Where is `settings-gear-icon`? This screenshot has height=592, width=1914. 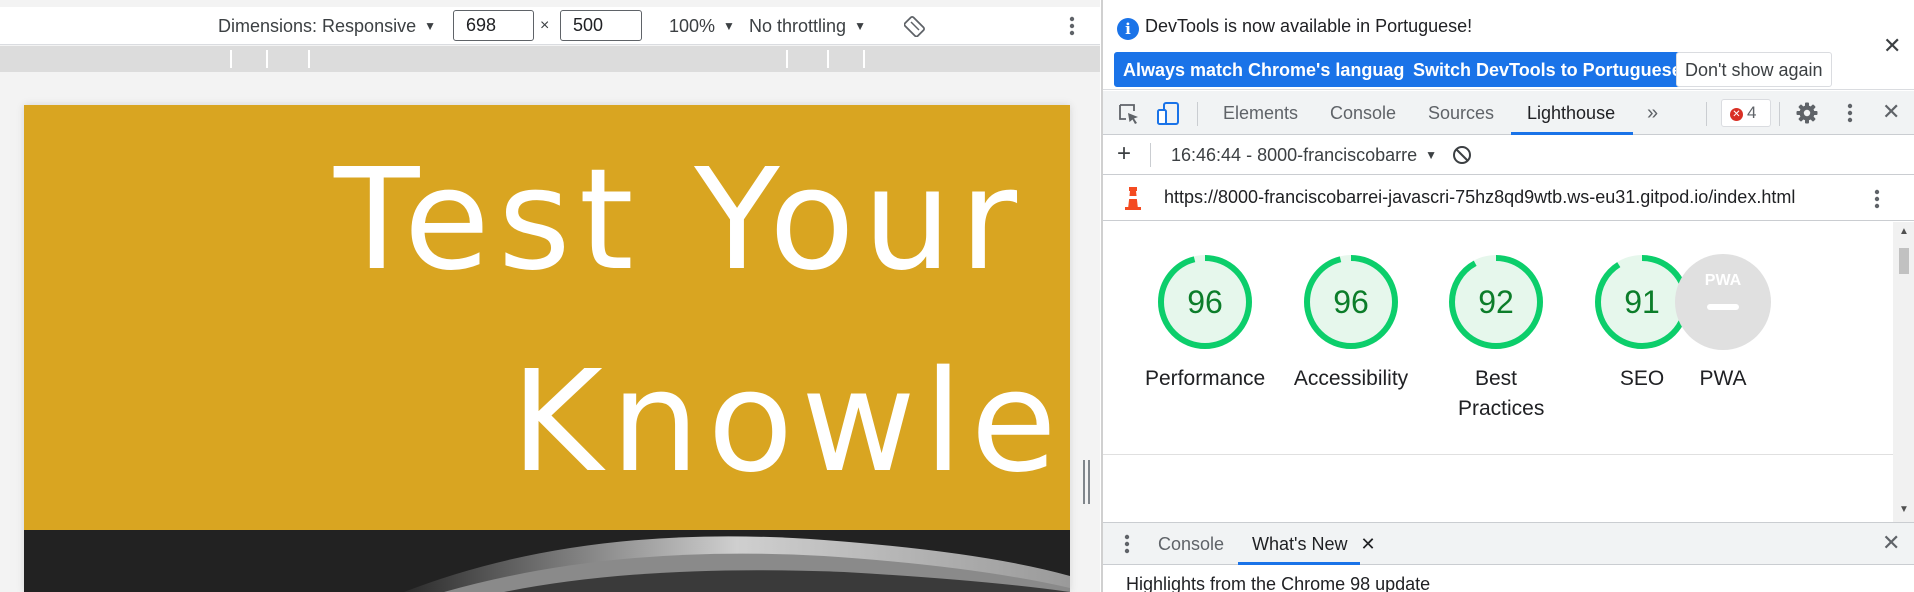 settings-gear-icon is located at coordinates (1807, 115).